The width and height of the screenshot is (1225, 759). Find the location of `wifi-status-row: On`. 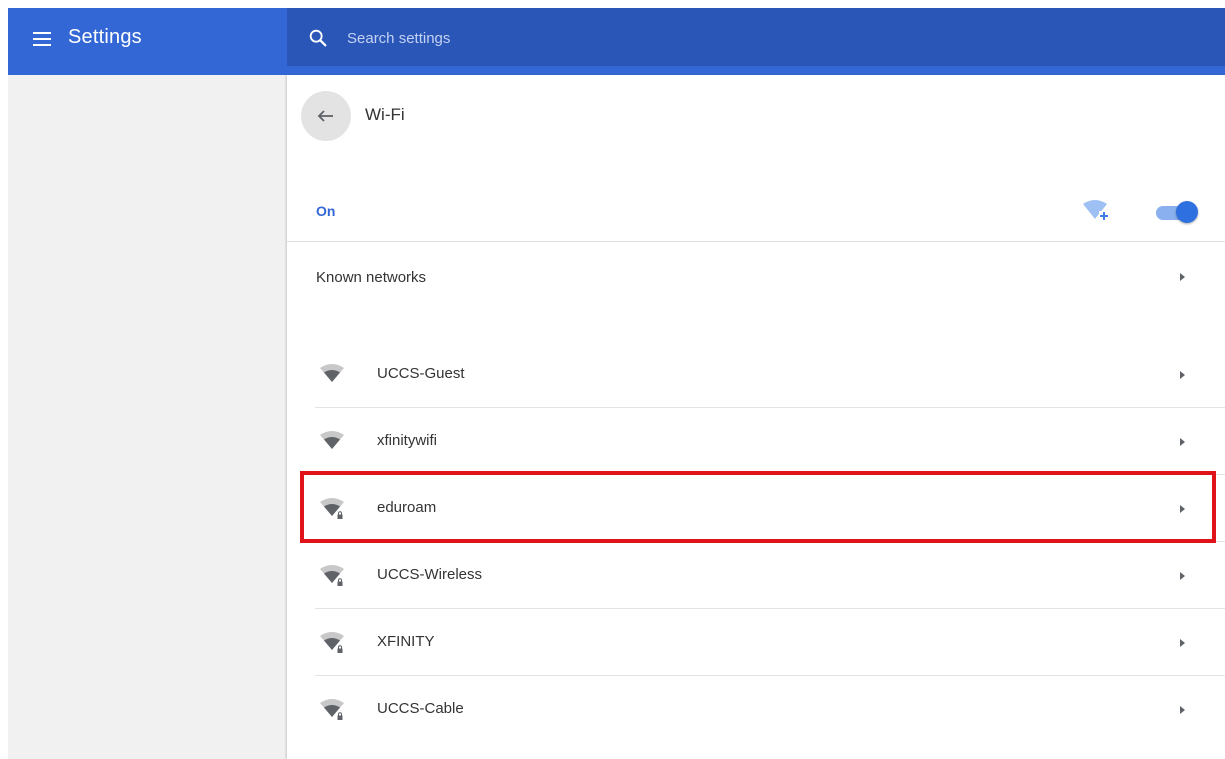

wifi-status-row: On is located at coordinates (756, 212).